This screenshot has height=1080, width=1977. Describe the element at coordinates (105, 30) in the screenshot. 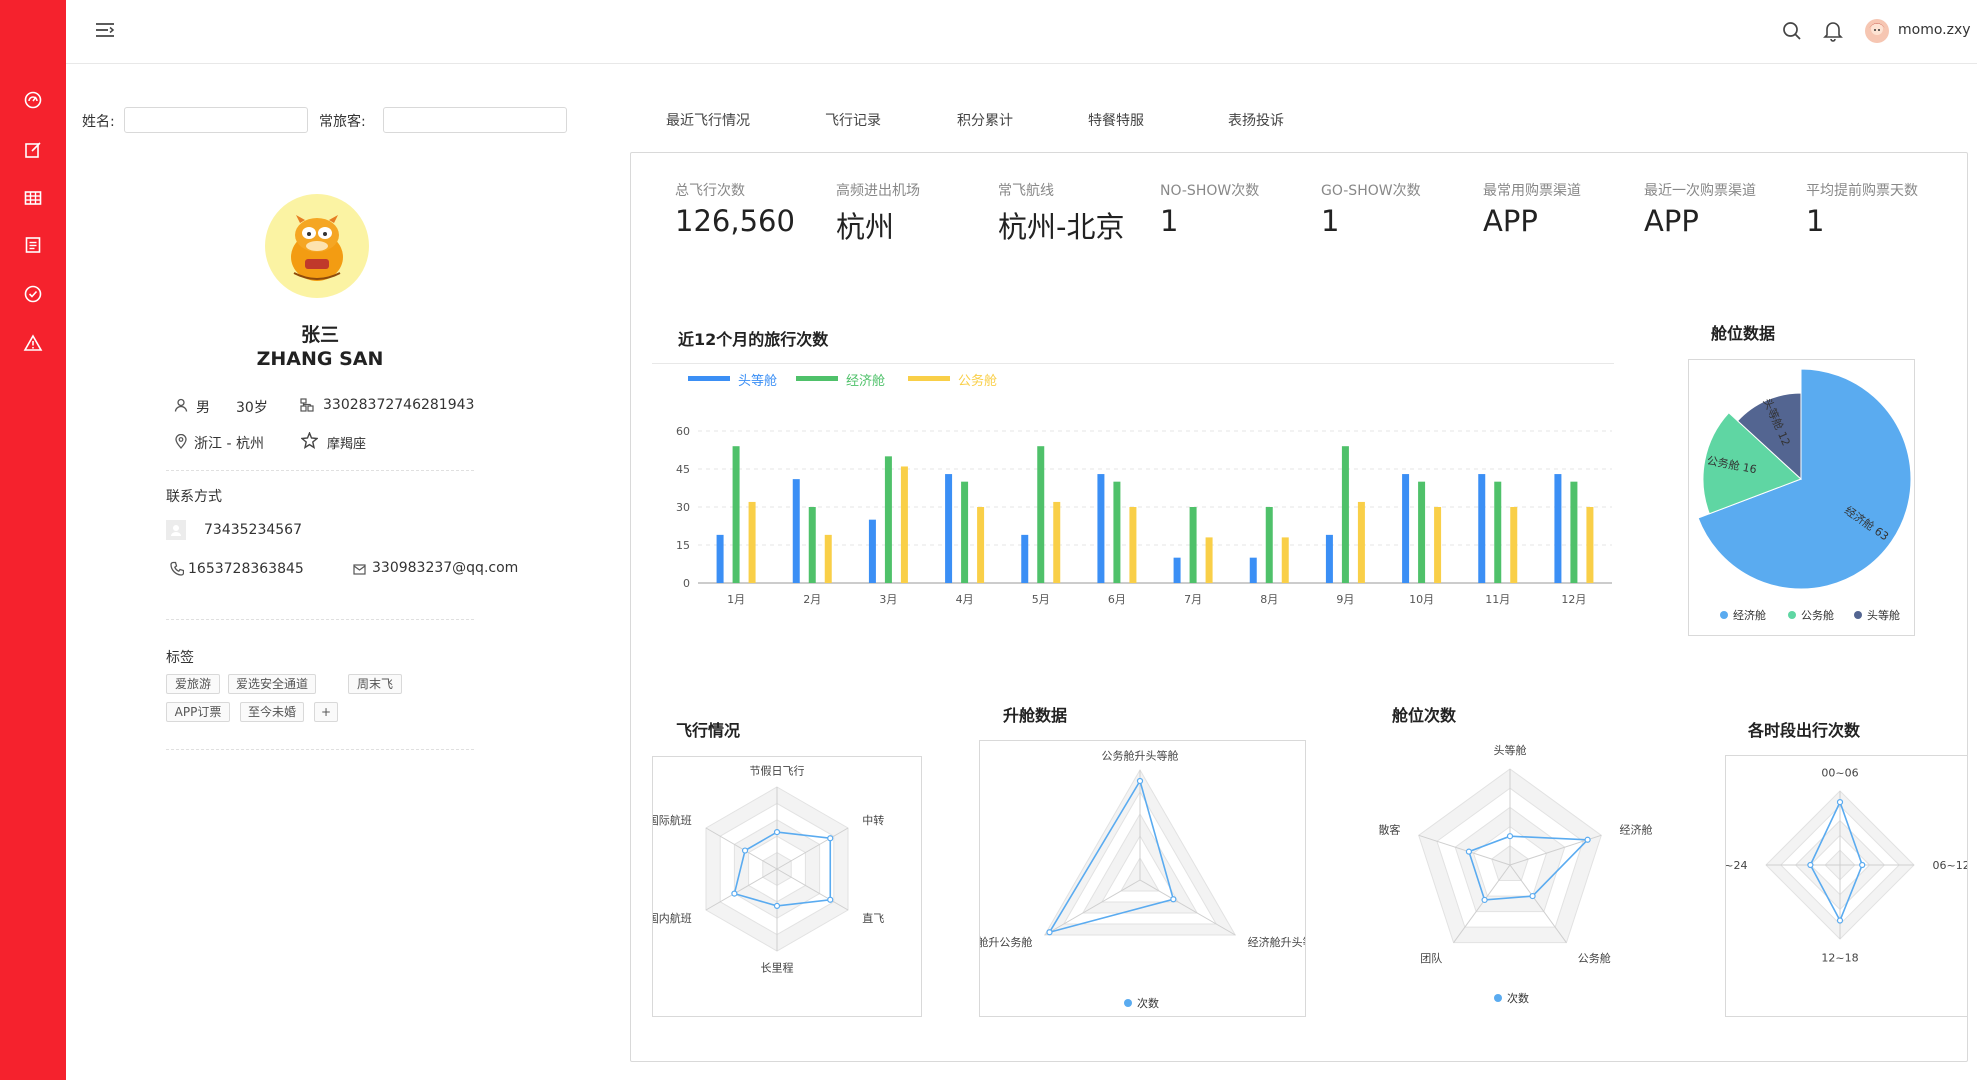

I see `menu-fold-icon` at that location.